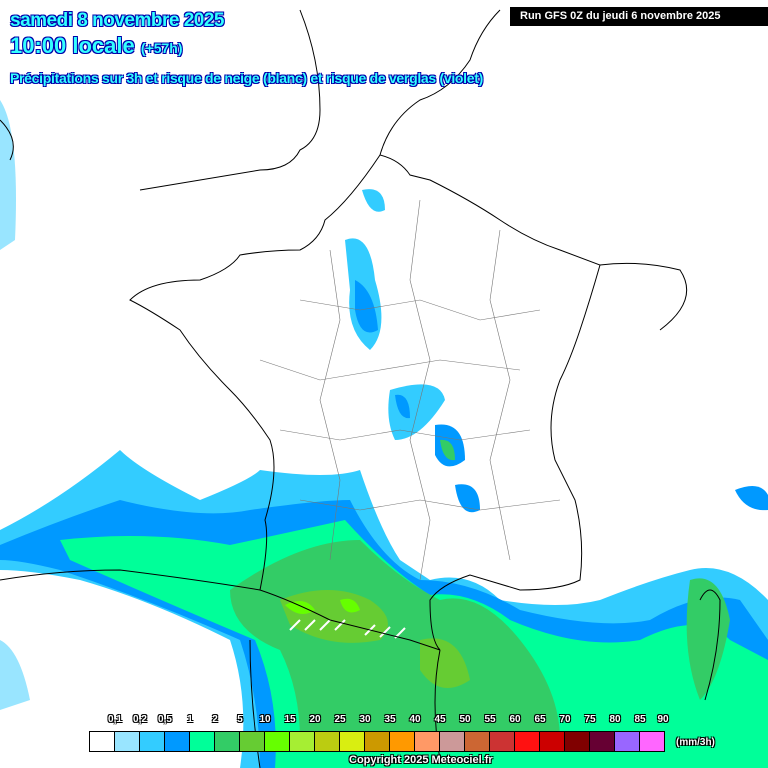 The image size is (768, 768). What do you see at coordinates (365, 719) in the screenshot?
I see `legend-label: 30` at bounding box center [365, 719].